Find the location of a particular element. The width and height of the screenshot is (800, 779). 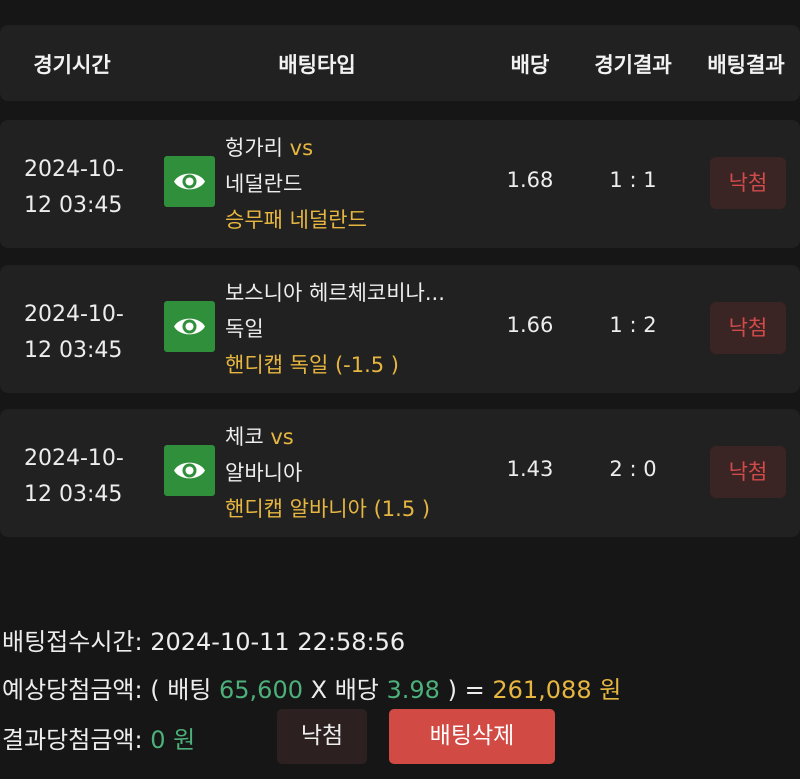

away-team: 독일 is located at coordinates (244, 329).